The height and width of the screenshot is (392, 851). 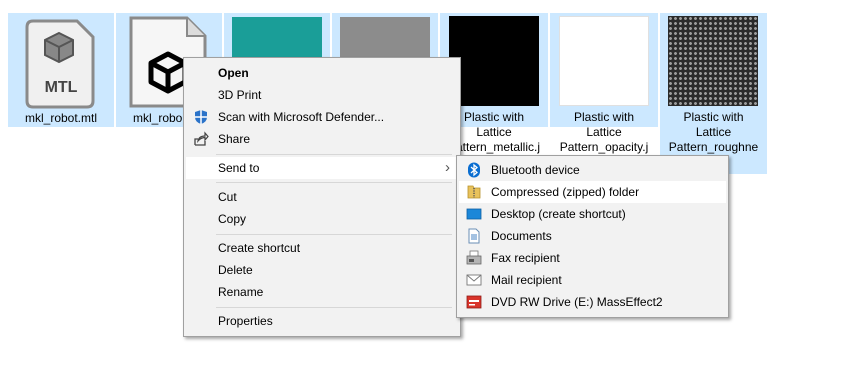 What do you see at coordinates (201, 117) in the screenshot?
I see `defender-shield-icon` at bounding box center [201, 117].